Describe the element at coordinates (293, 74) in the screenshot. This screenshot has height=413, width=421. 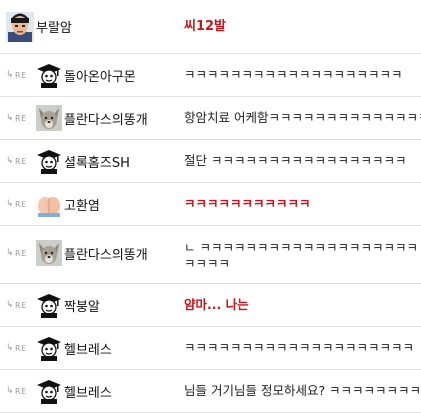
I see `comment-text: ㅋㅋㅋㅋㅋㅋㅋㅋㅋㅋㅋㅋㅋㅋㅋㅋㅋㅋㅋ` at that location.